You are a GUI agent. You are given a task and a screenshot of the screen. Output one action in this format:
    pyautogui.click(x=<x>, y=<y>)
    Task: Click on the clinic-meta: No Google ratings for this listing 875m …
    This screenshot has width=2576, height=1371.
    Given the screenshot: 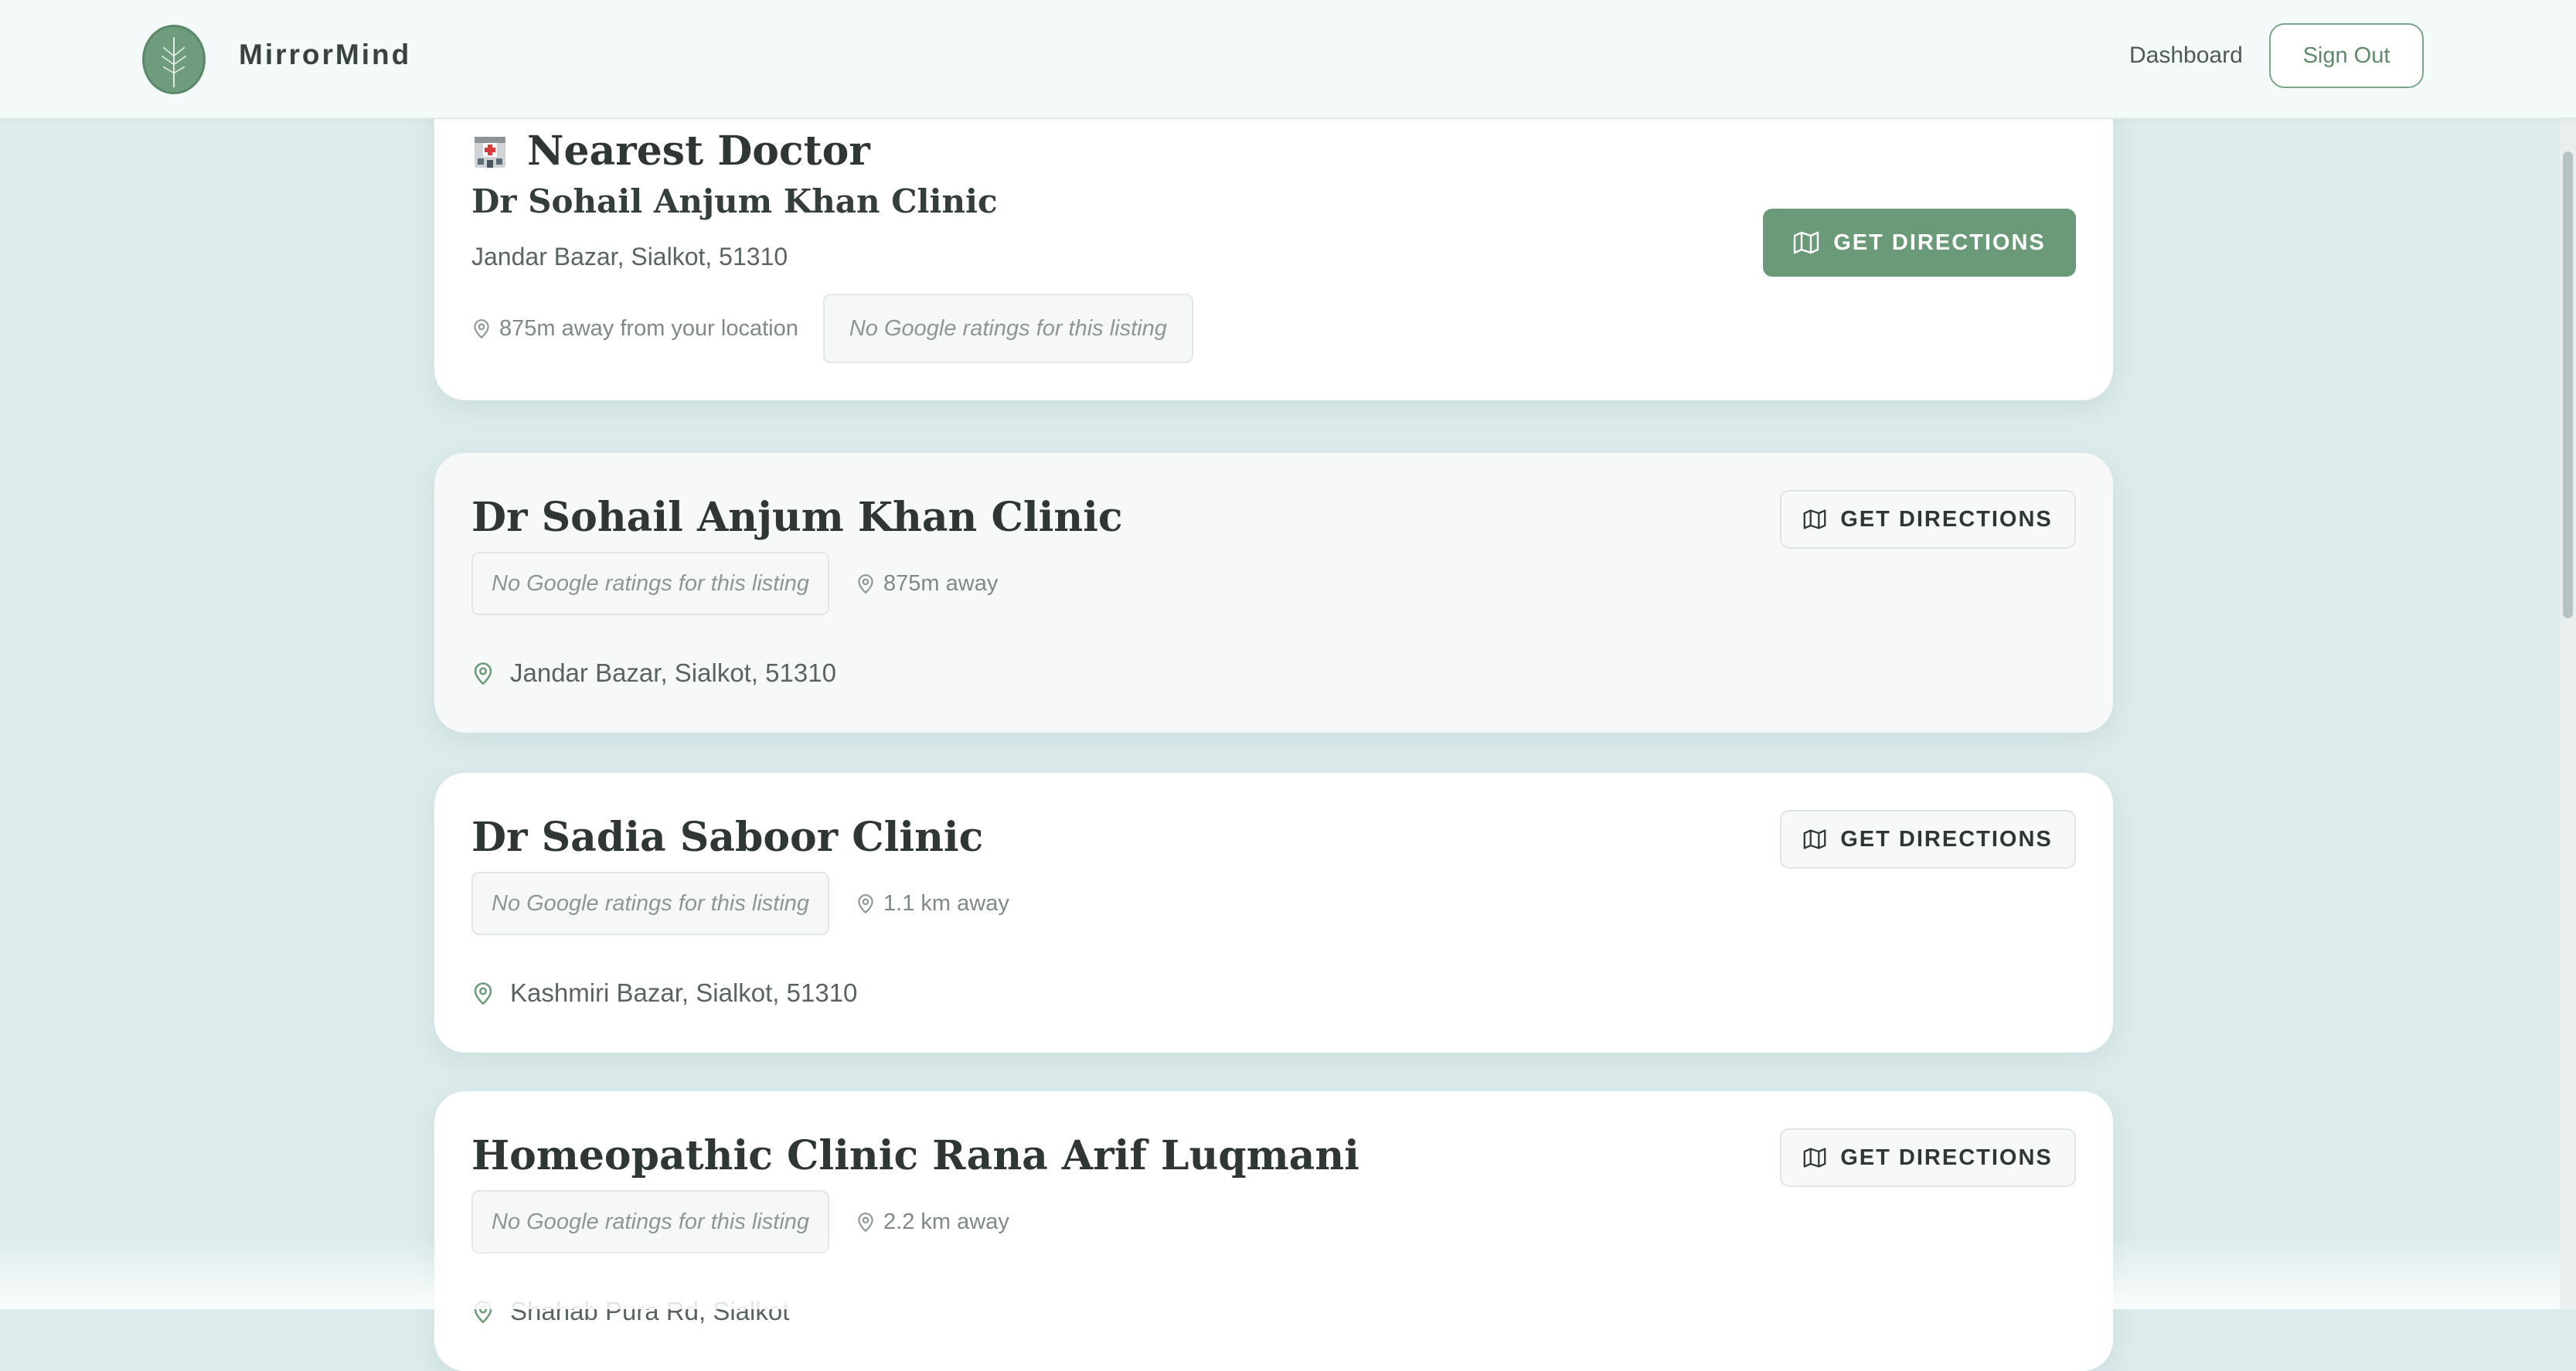 What is the action you would take?
    pyautogui.click(x=734, y=583)
    